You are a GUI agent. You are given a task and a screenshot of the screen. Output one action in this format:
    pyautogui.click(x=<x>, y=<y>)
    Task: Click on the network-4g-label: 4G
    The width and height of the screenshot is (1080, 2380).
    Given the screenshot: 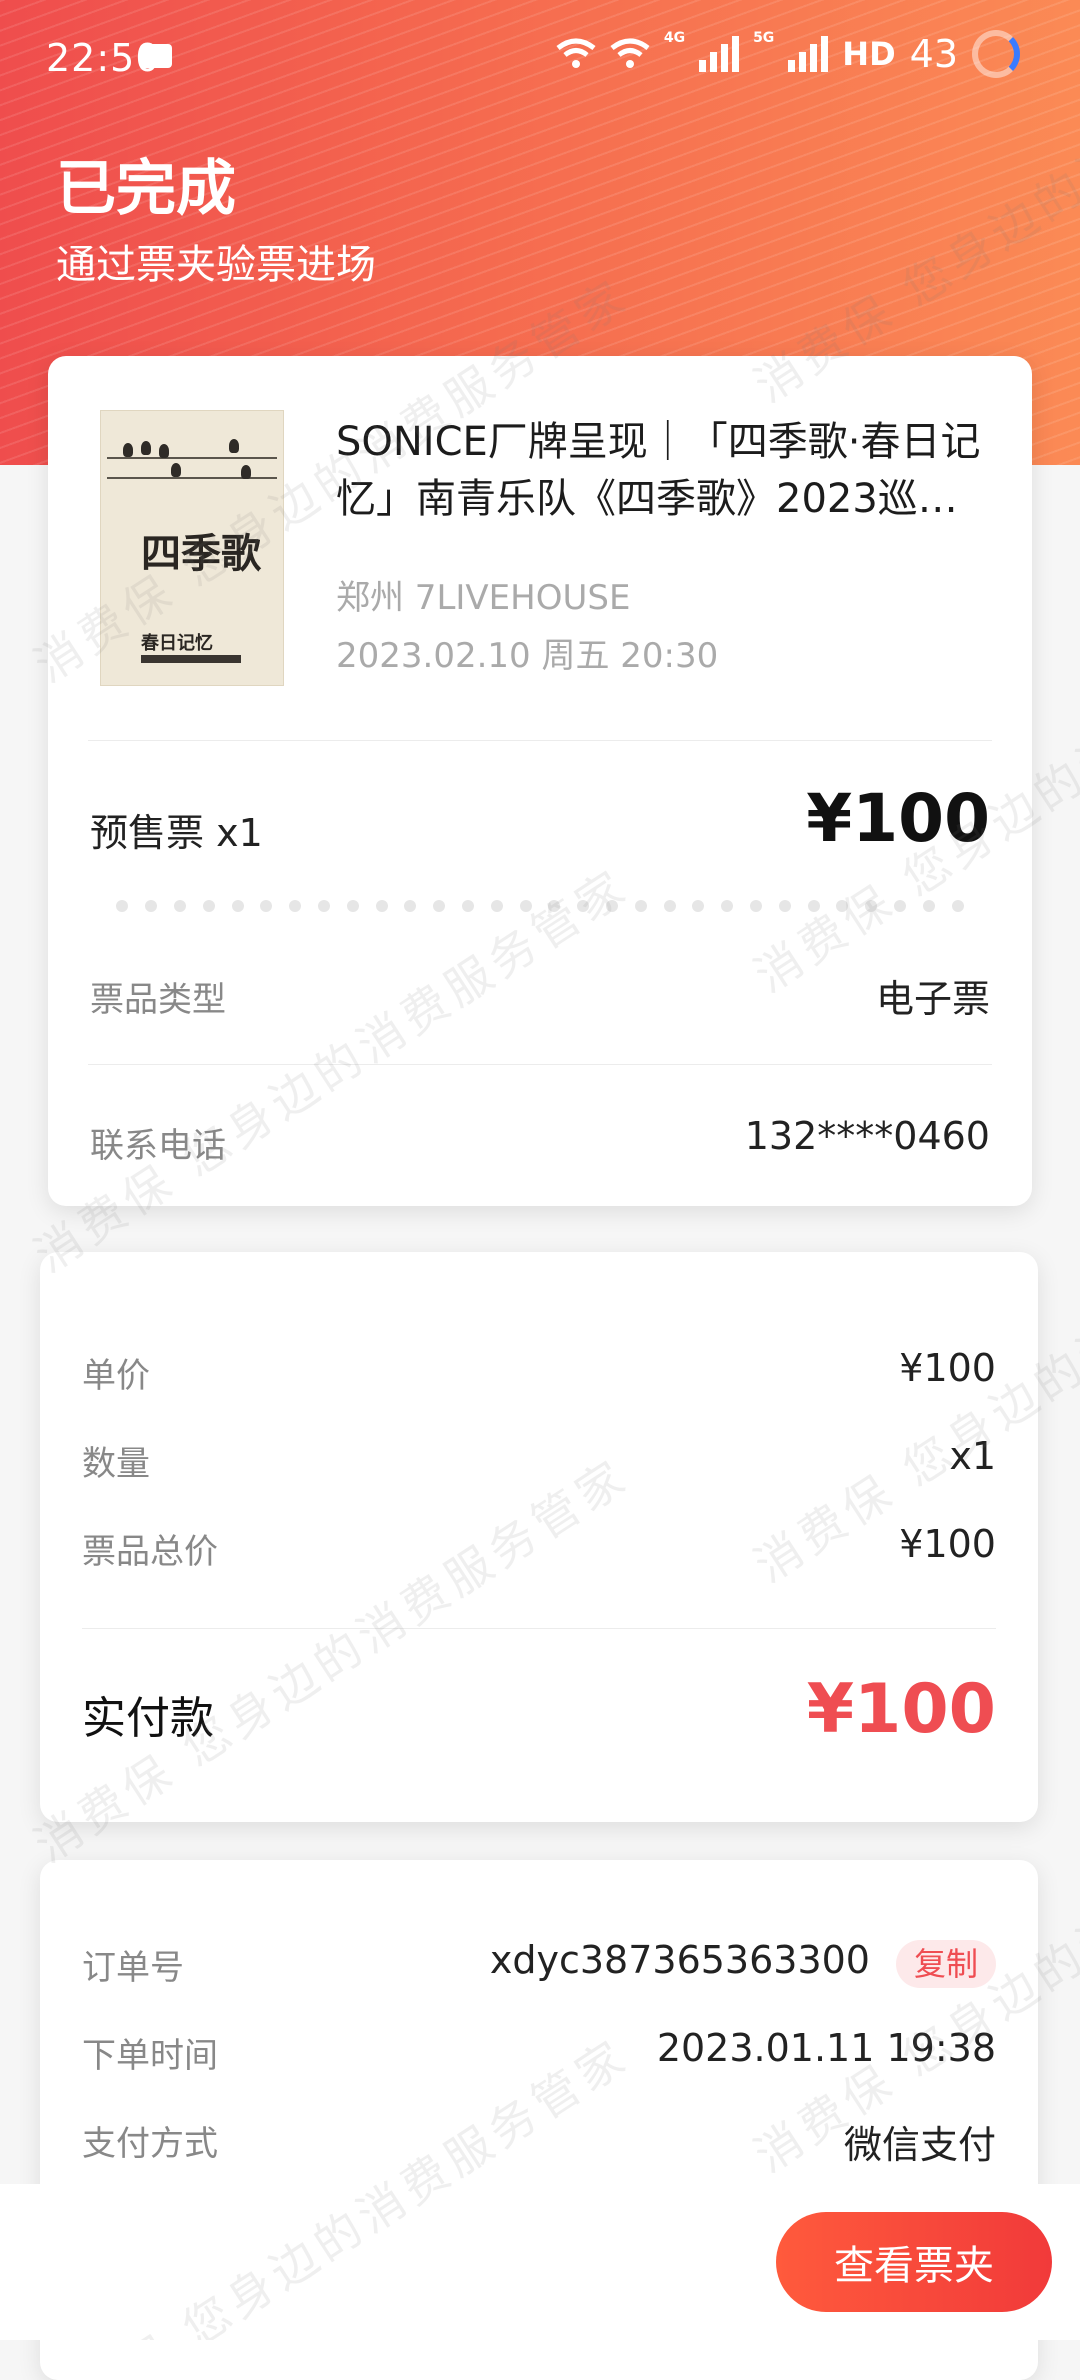 What is the action you would take?
    pyautogui.click(x=674, y=38)
    